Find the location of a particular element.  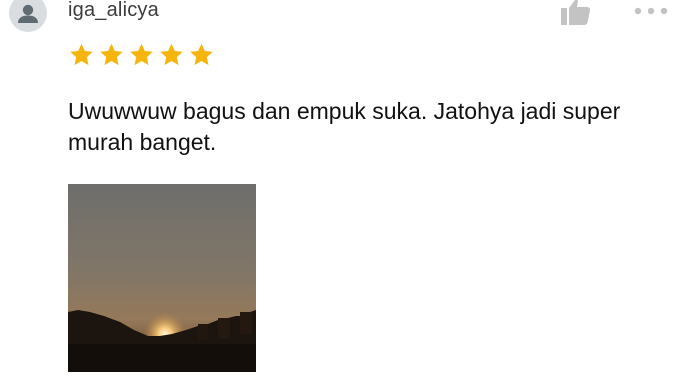

review-photo is located at coordinates (162, 278).